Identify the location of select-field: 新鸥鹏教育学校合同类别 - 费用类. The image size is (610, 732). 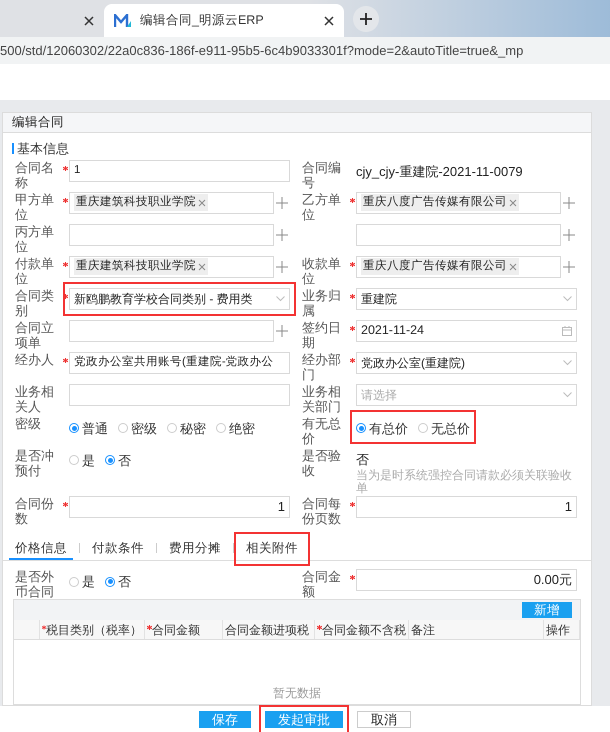
(179, 299).